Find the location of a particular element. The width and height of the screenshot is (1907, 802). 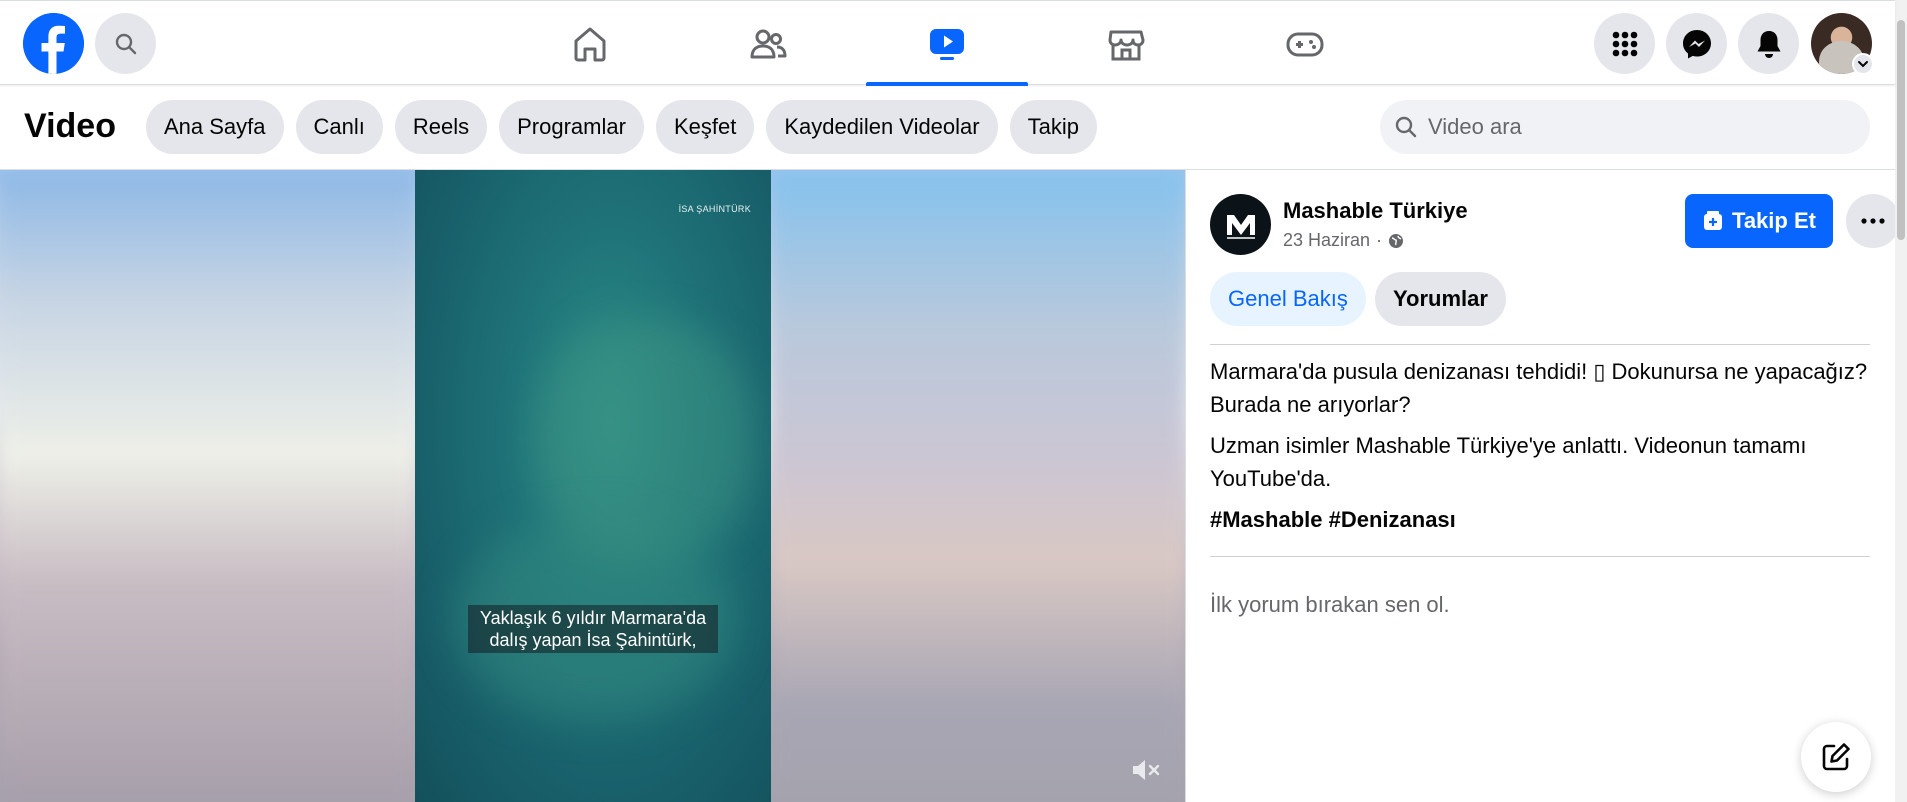

notifications-button is located at coordinates (1768, 43).